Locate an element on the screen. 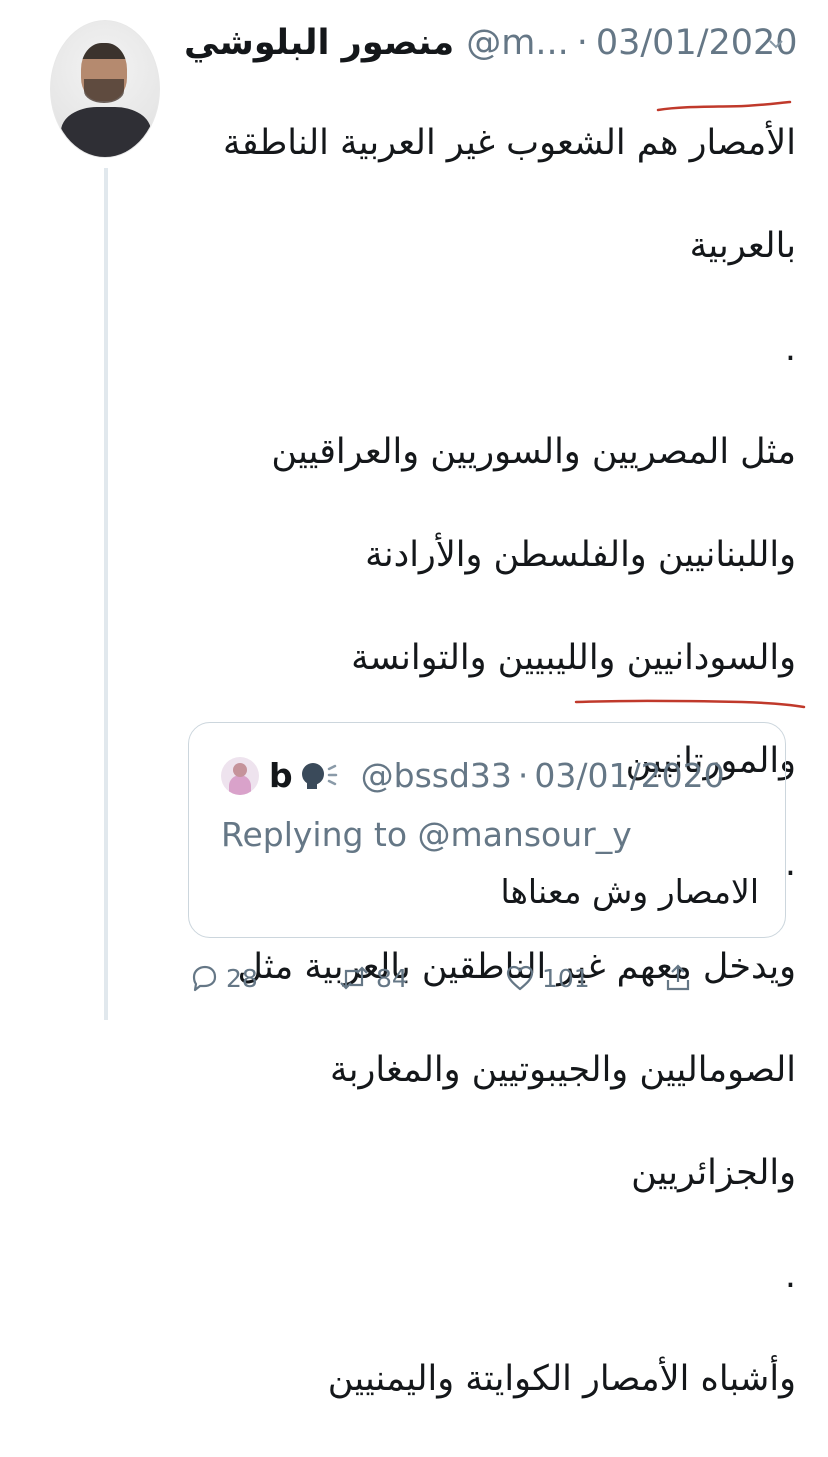 Image resolution: width=828 pixels, height=1457 pixels. quoted-tweet-date: 03/01/2020 is located at coordinates (629, 775).